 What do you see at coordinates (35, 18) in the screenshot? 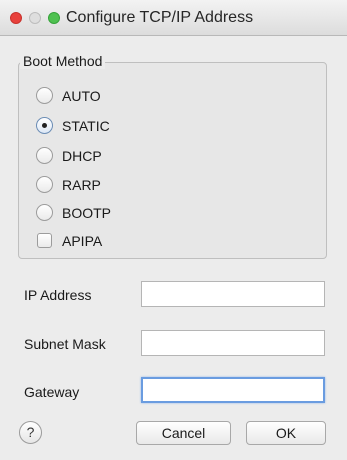
I see `minimize-window-button` at bounding box center [35, 18].